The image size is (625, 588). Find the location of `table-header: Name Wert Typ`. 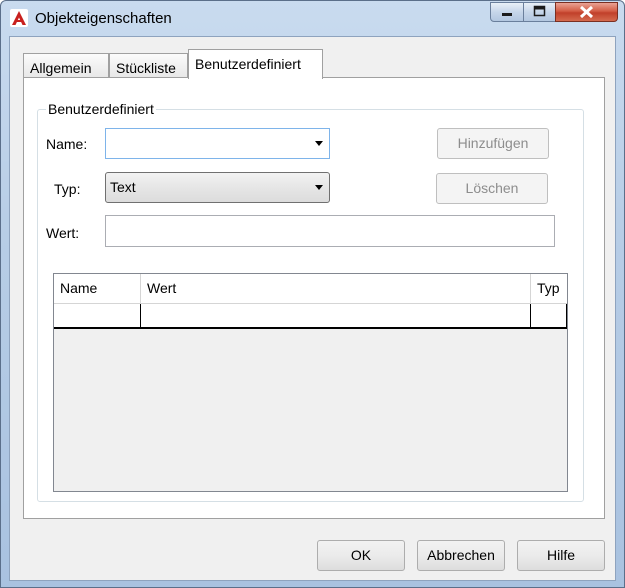

table-header: Name Wert Typ is located at coordinates (310, 289).